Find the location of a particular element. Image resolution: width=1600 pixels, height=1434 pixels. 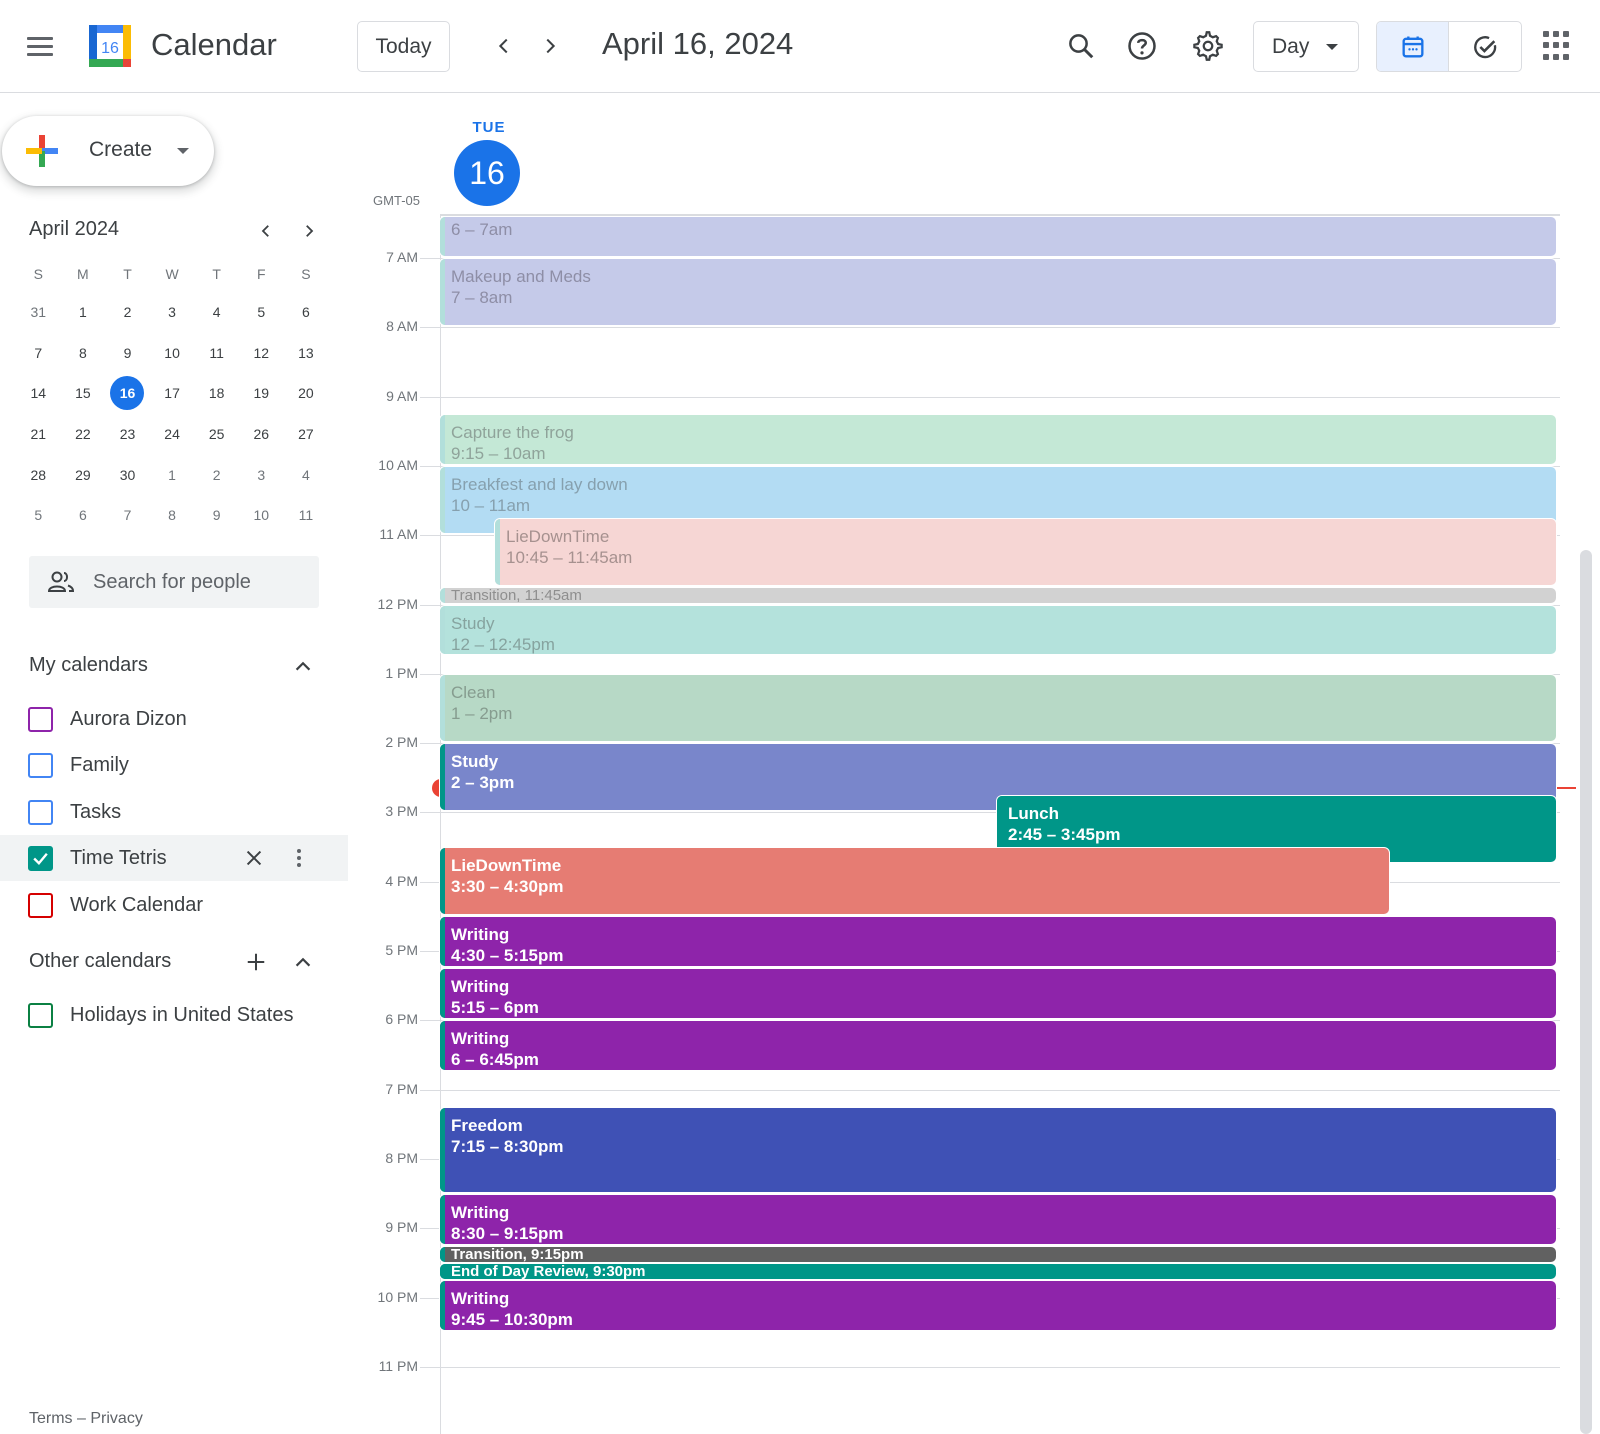

today-button: Today is located at coordinates (403, 46).